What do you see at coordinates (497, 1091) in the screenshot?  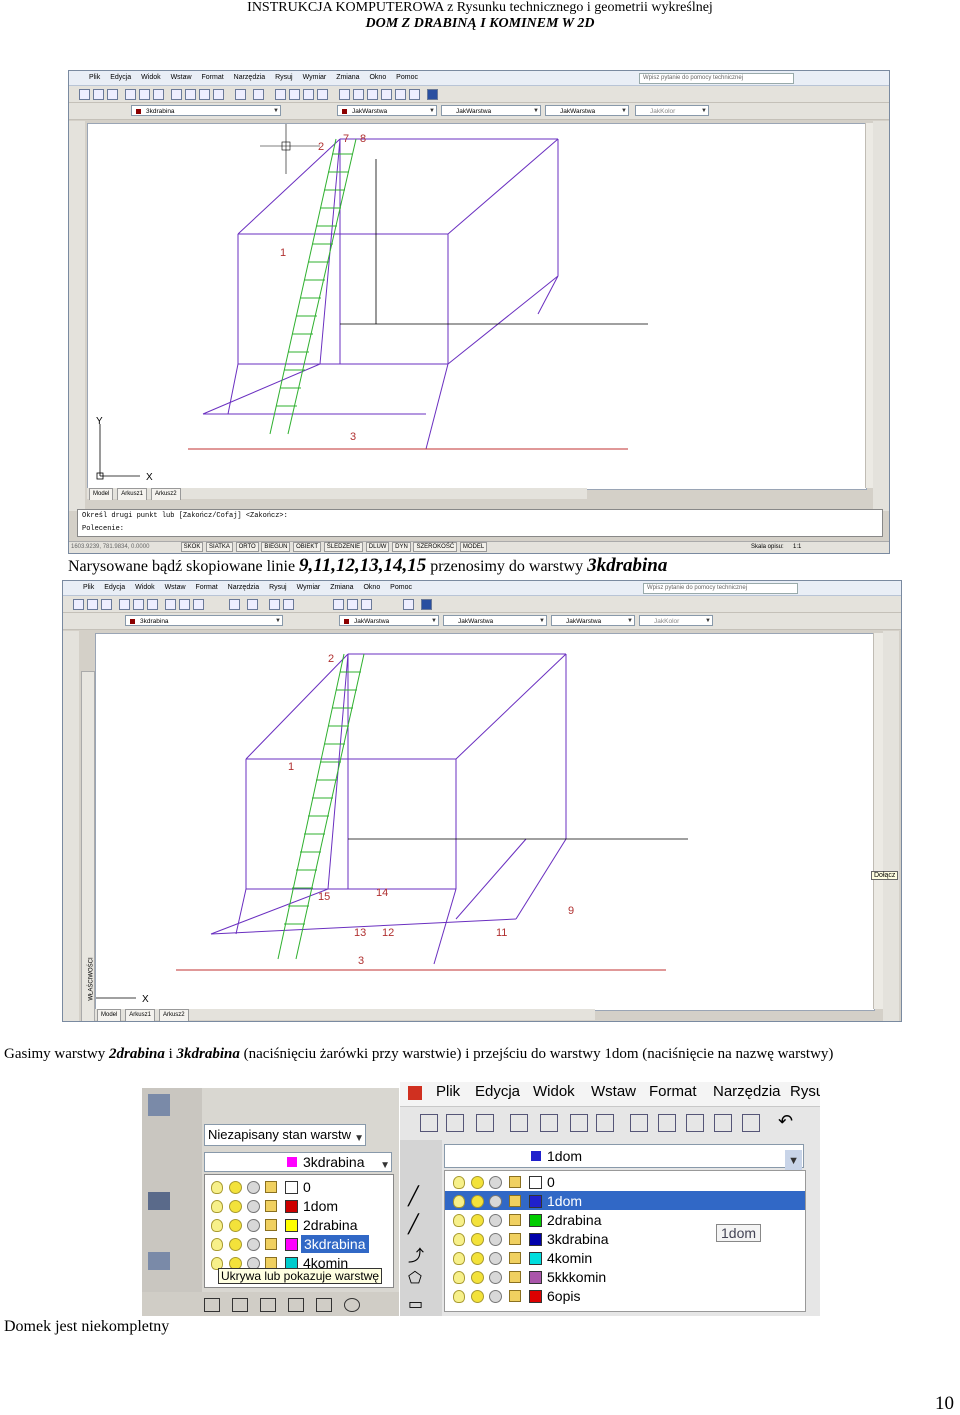 I see `menu-edycja: Edycja` at bounding box center [497, 1091].